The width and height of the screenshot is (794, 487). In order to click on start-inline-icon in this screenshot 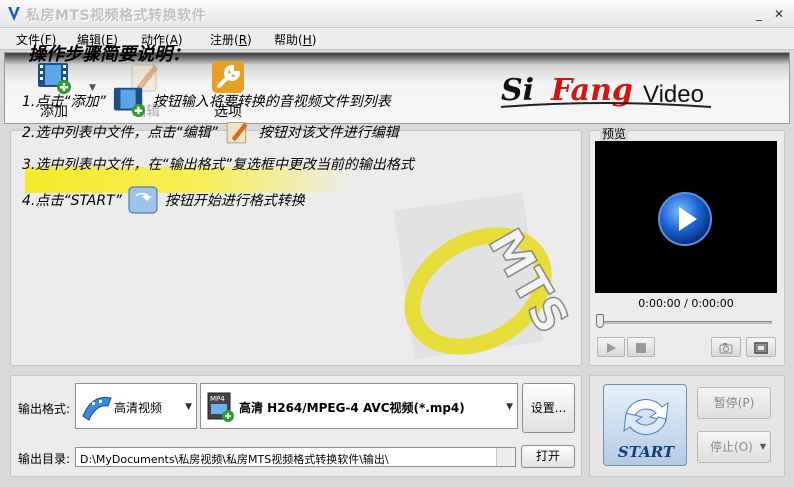, I will do `click(143, 200)`.